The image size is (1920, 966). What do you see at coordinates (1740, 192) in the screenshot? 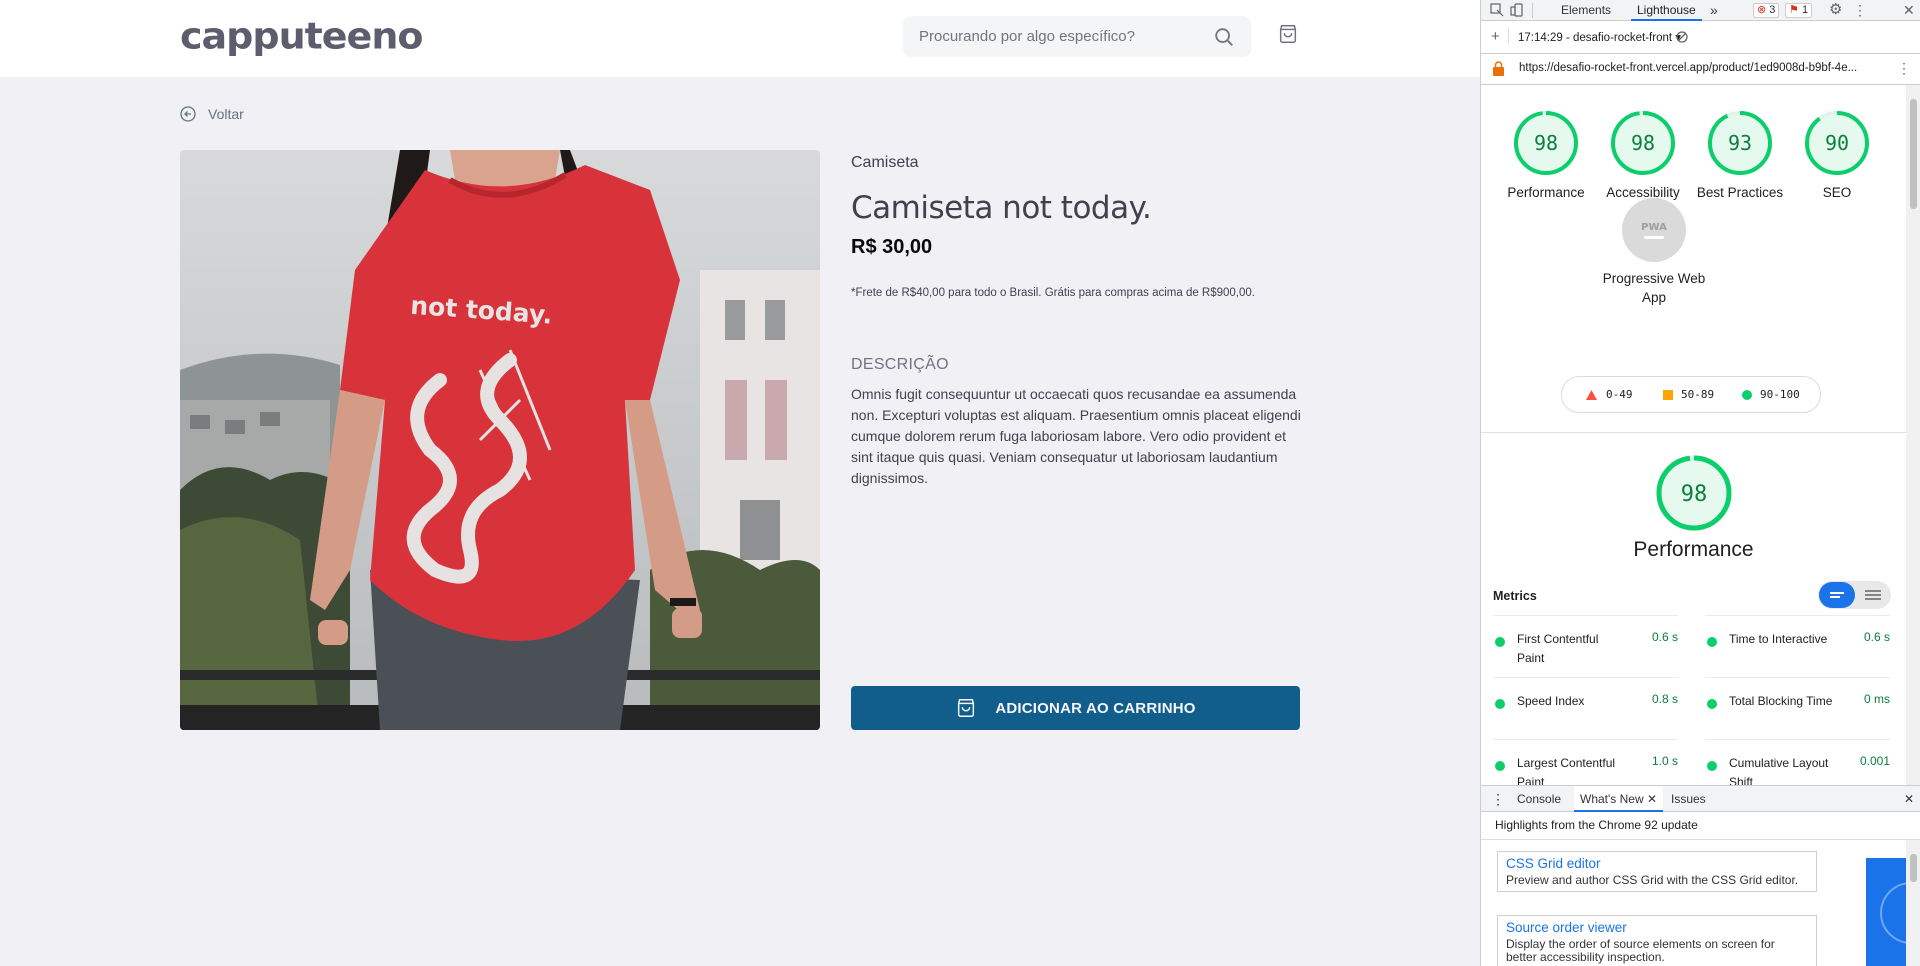
I see `score-label: Best Practices` at bounding box center [1740, 192].